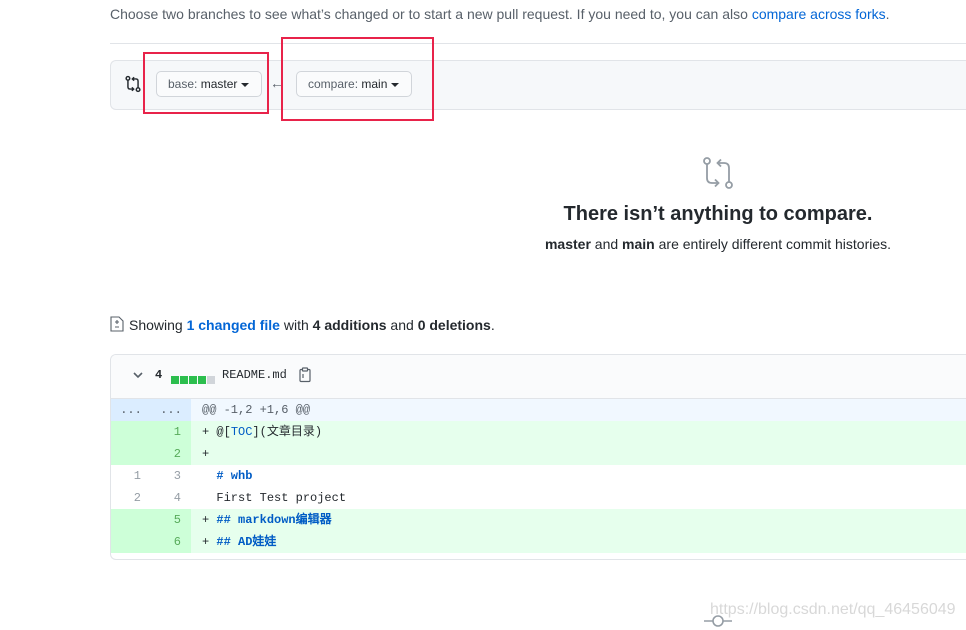  I want to click on code-line: + ## markdown编辑器, so click(578, 520).